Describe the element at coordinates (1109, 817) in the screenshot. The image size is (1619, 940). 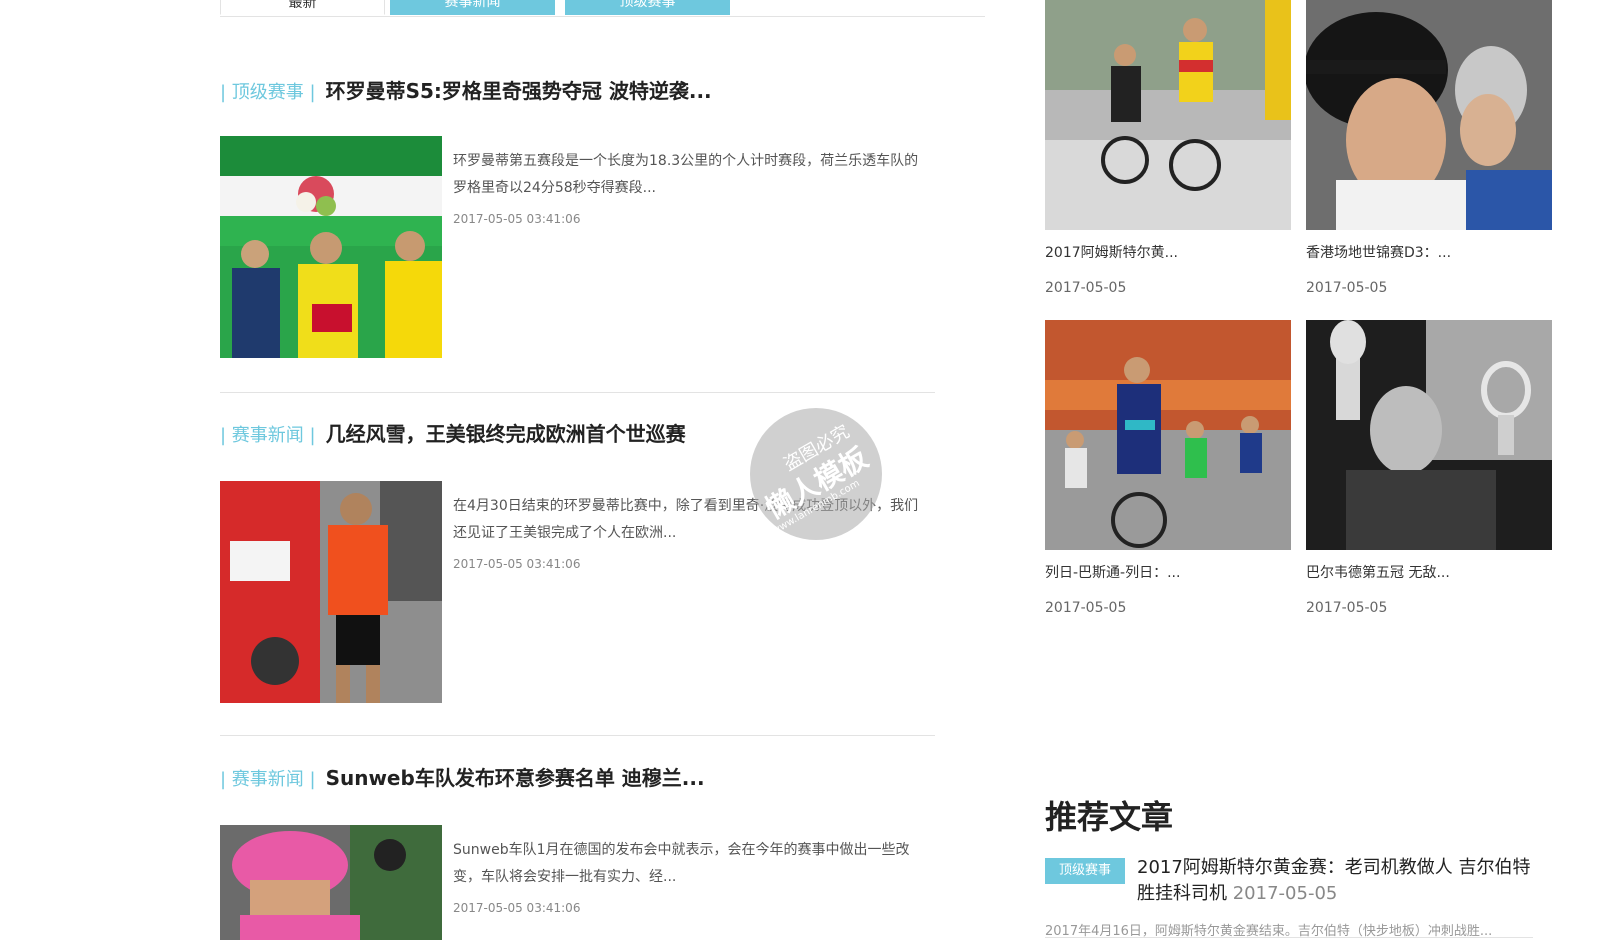
I see `recommended-heading: 推荐文章` at that location.